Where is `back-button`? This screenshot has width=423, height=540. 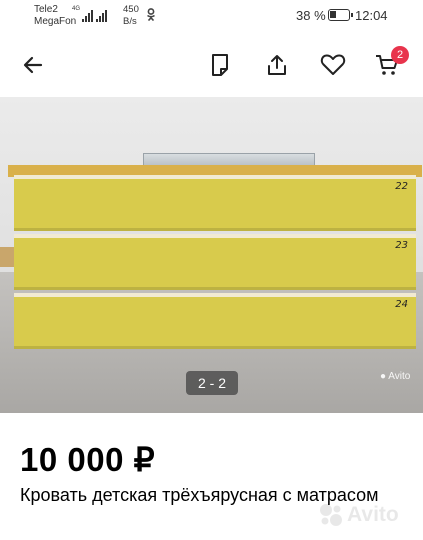
back-button is located at coordinates (33, 65).